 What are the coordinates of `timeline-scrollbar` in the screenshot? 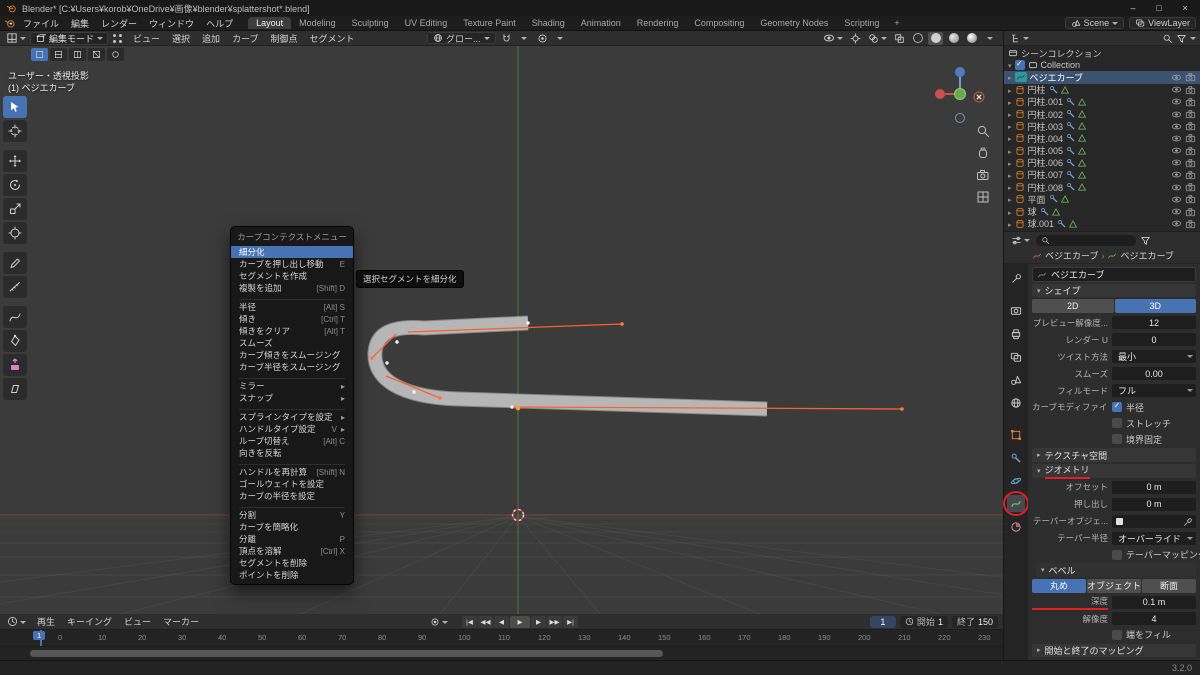 It's located at (501, 652).